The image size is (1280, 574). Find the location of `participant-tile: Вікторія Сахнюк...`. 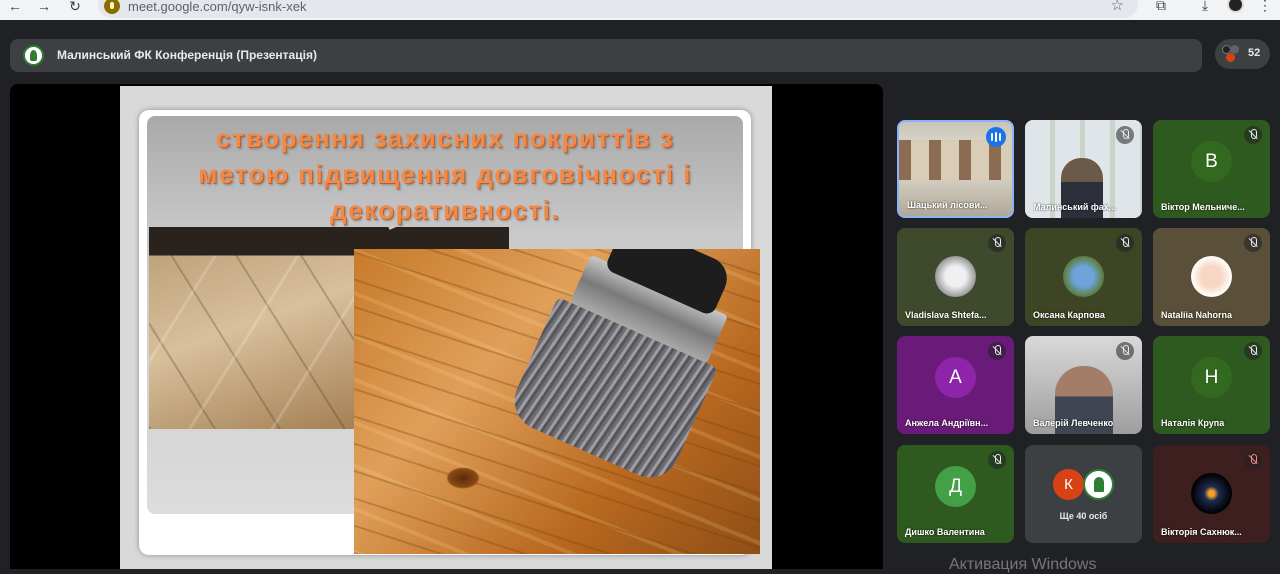

participant-tile: Вікторія Сахнюк... is located at coordinates (1211, 494).